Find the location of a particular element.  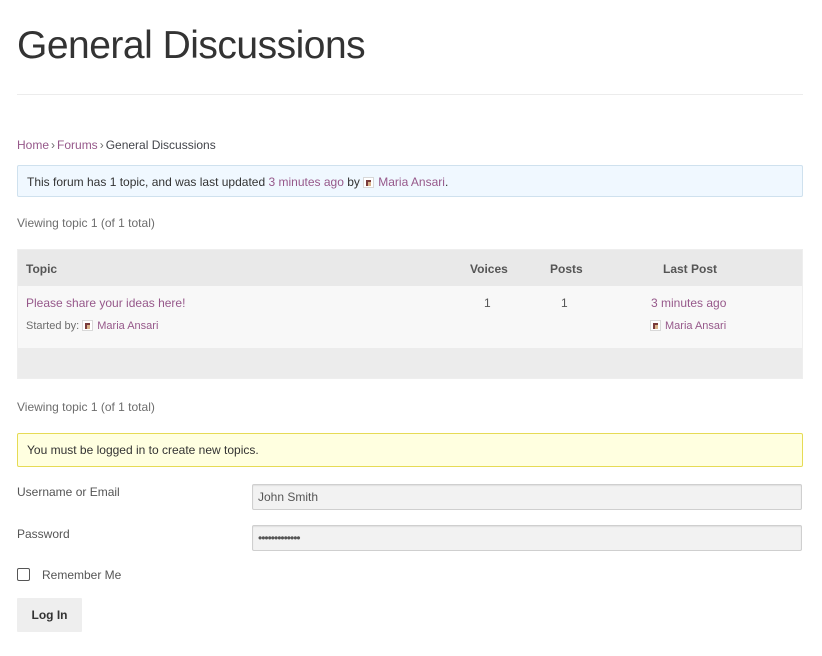

topic-author-link: Maria Ansari is located at coordinates (120, 326).